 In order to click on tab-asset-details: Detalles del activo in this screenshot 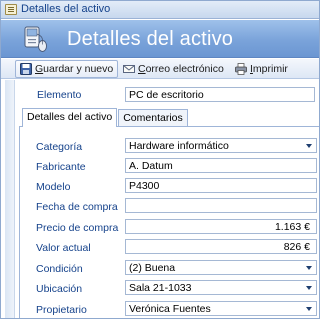, I will do `click(70, 117)`.